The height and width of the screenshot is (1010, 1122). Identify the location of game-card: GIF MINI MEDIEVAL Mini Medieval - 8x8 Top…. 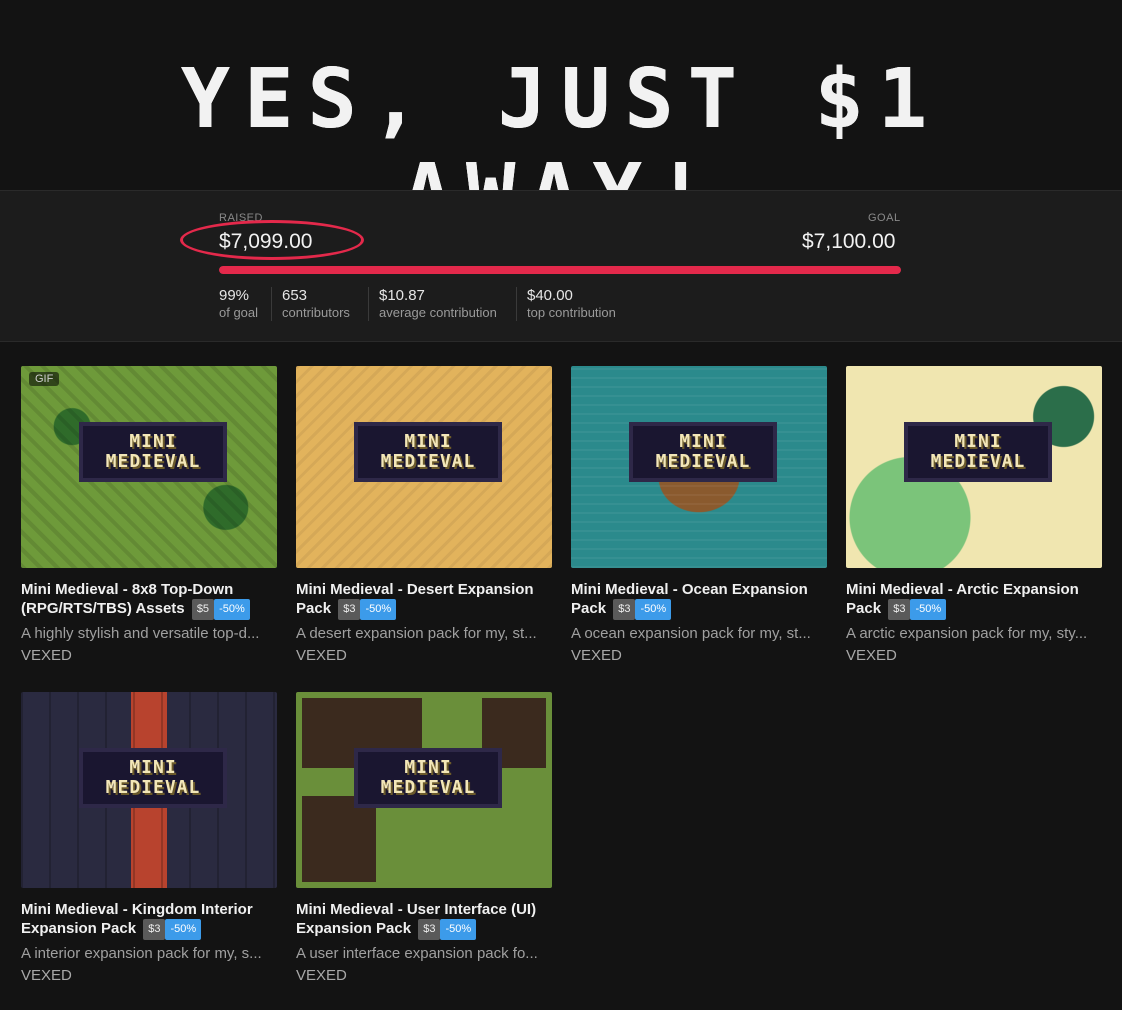
(149, 515).